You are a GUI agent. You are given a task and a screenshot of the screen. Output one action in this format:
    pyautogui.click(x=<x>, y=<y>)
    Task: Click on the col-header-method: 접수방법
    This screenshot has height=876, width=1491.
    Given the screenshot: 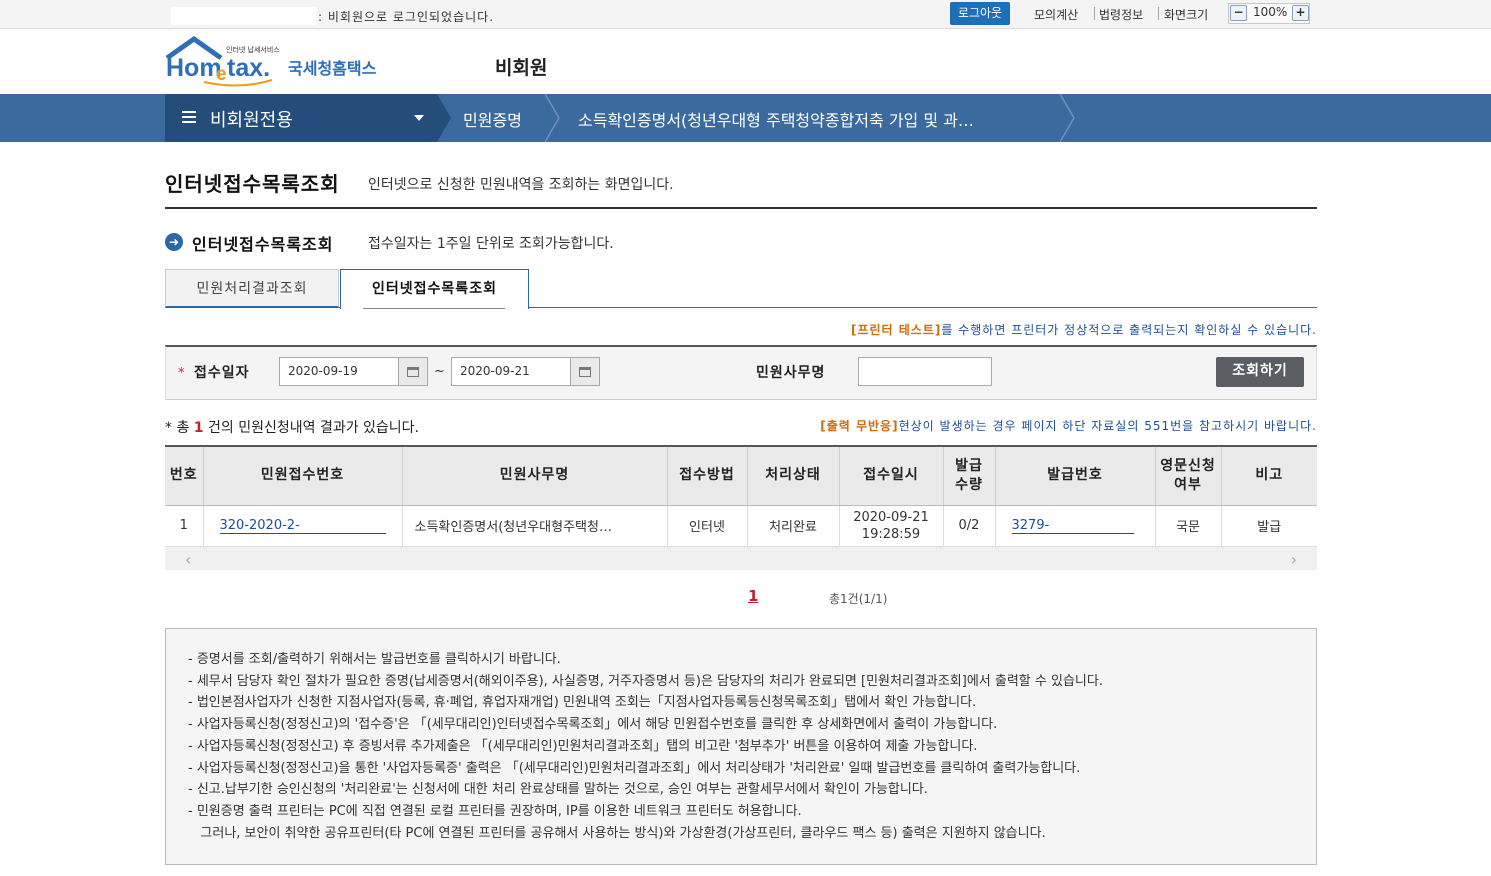 What is the action you would take?
    pyautogui.click(x=706, y=475)
    